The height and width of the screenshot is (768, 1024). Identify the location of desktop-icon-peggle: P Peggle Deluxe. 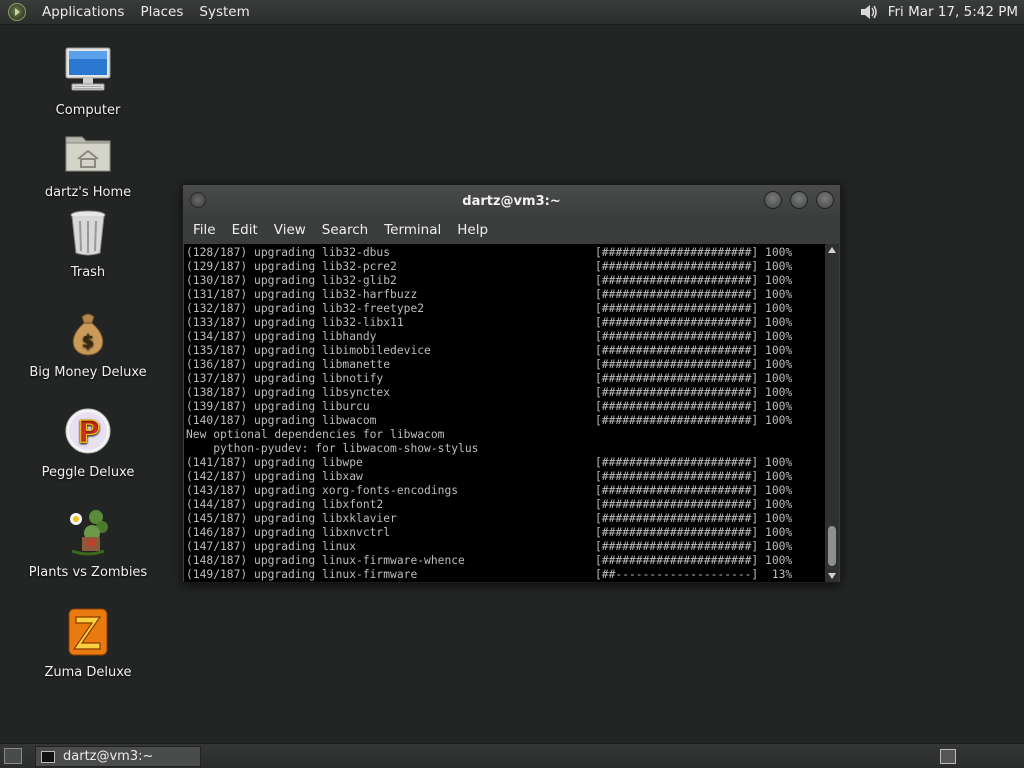
(88, 443).